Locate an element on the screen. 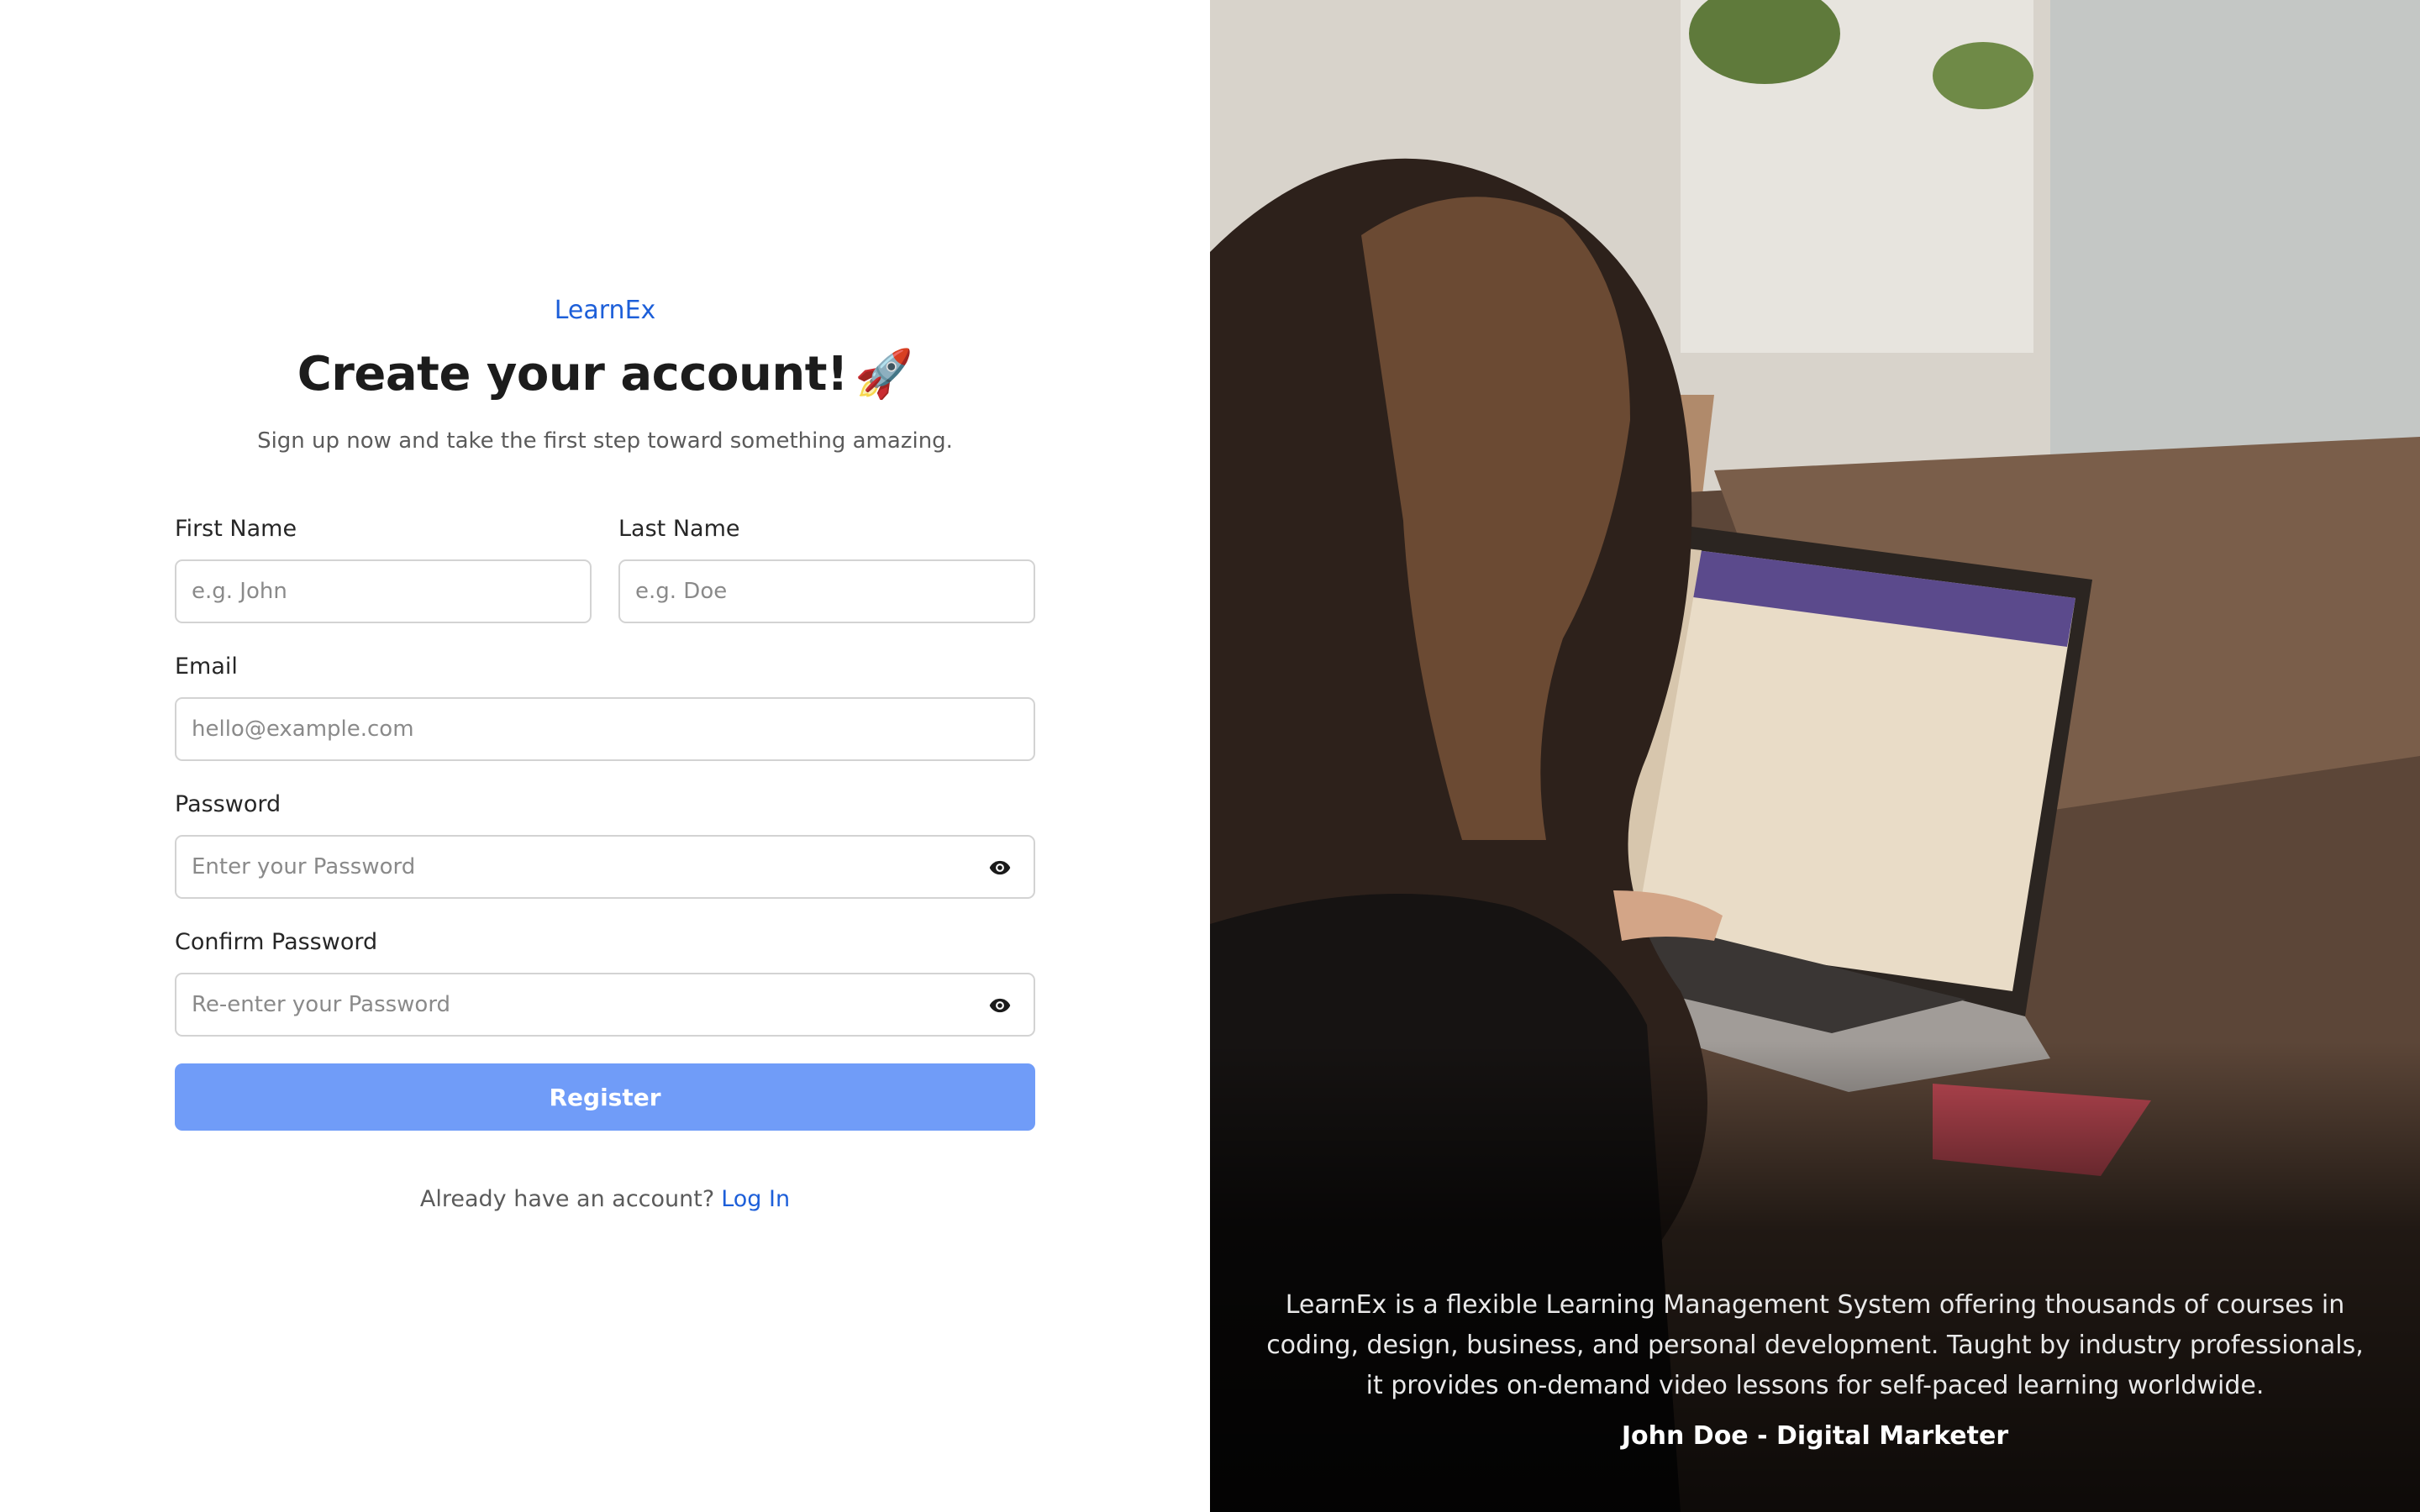  email-input is located at coordinates (605, 729).